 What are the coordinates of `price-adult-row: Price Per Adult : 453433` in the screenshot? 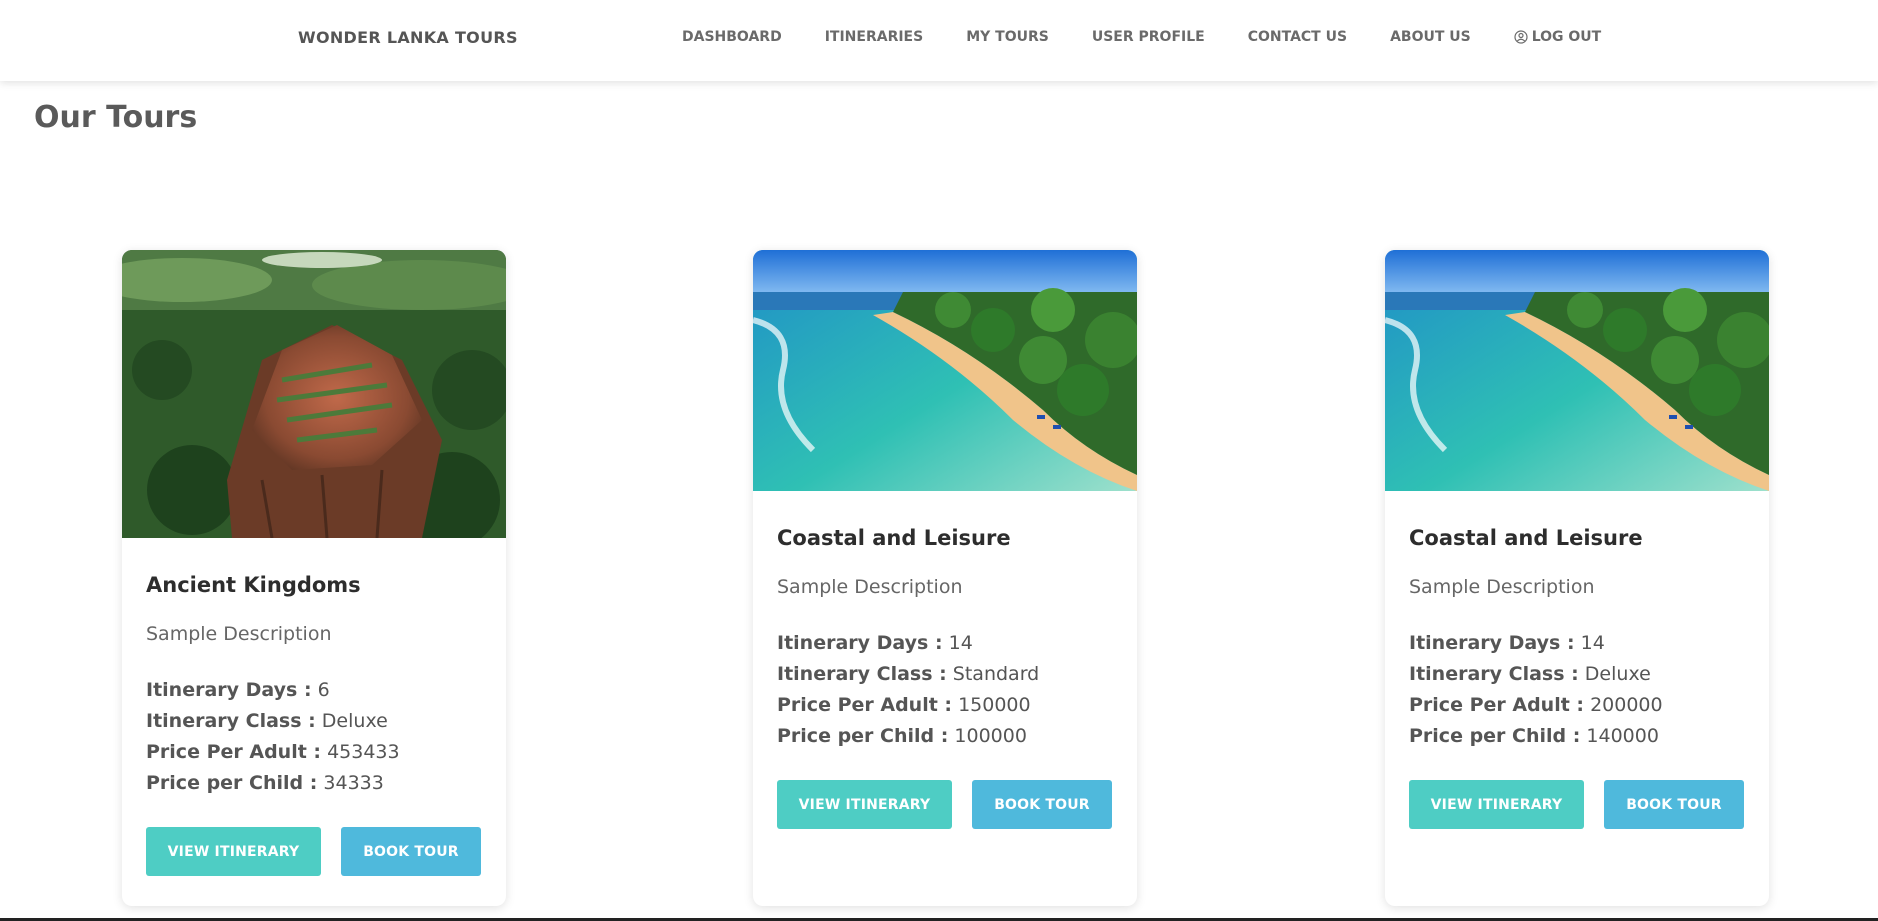 It's located at (314, 752).